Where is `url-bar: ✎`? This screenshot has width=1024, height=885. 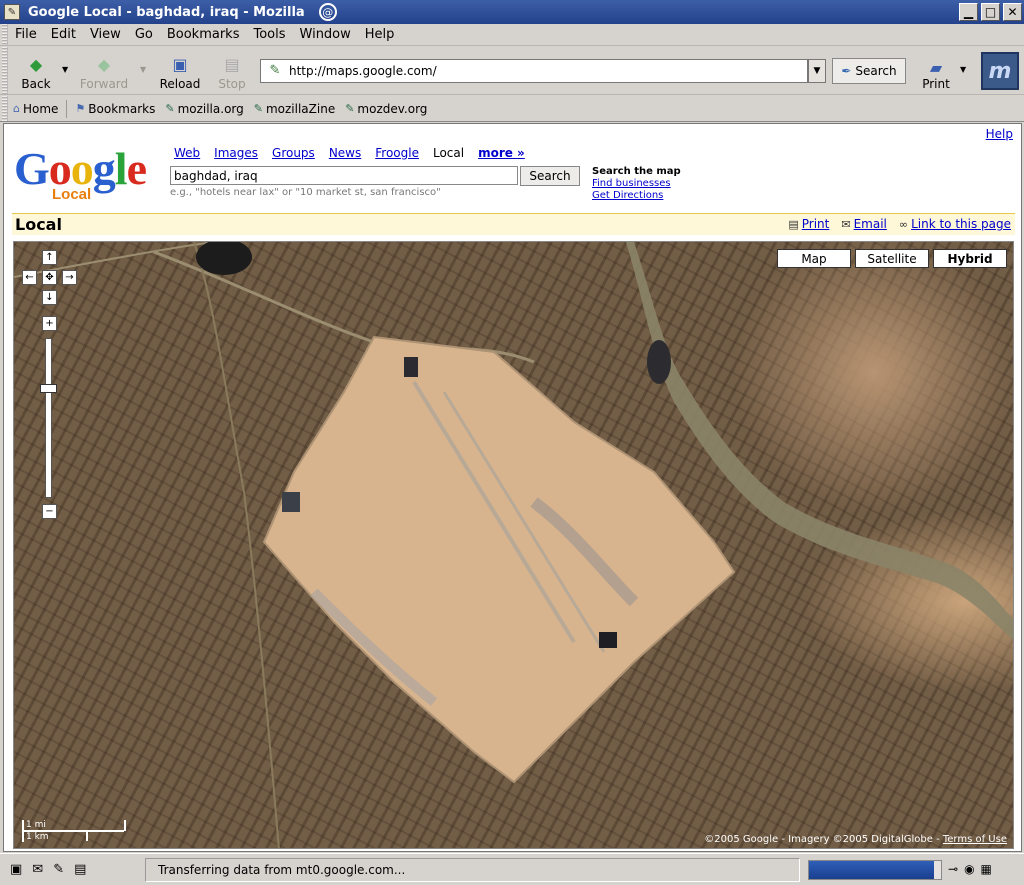 url-bar: ✎ is located at coordinates (534, 71).